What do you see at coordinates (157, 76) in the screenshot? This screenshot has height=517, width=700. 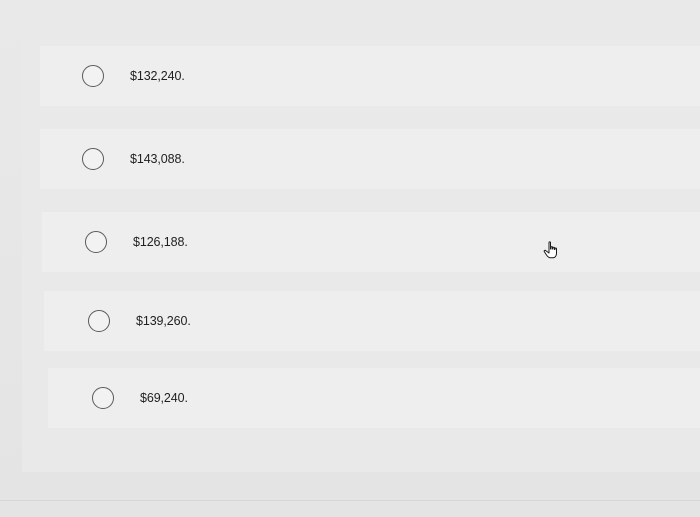 I see `answer-option-label: $132,240.` at bounding box center [157, 76].